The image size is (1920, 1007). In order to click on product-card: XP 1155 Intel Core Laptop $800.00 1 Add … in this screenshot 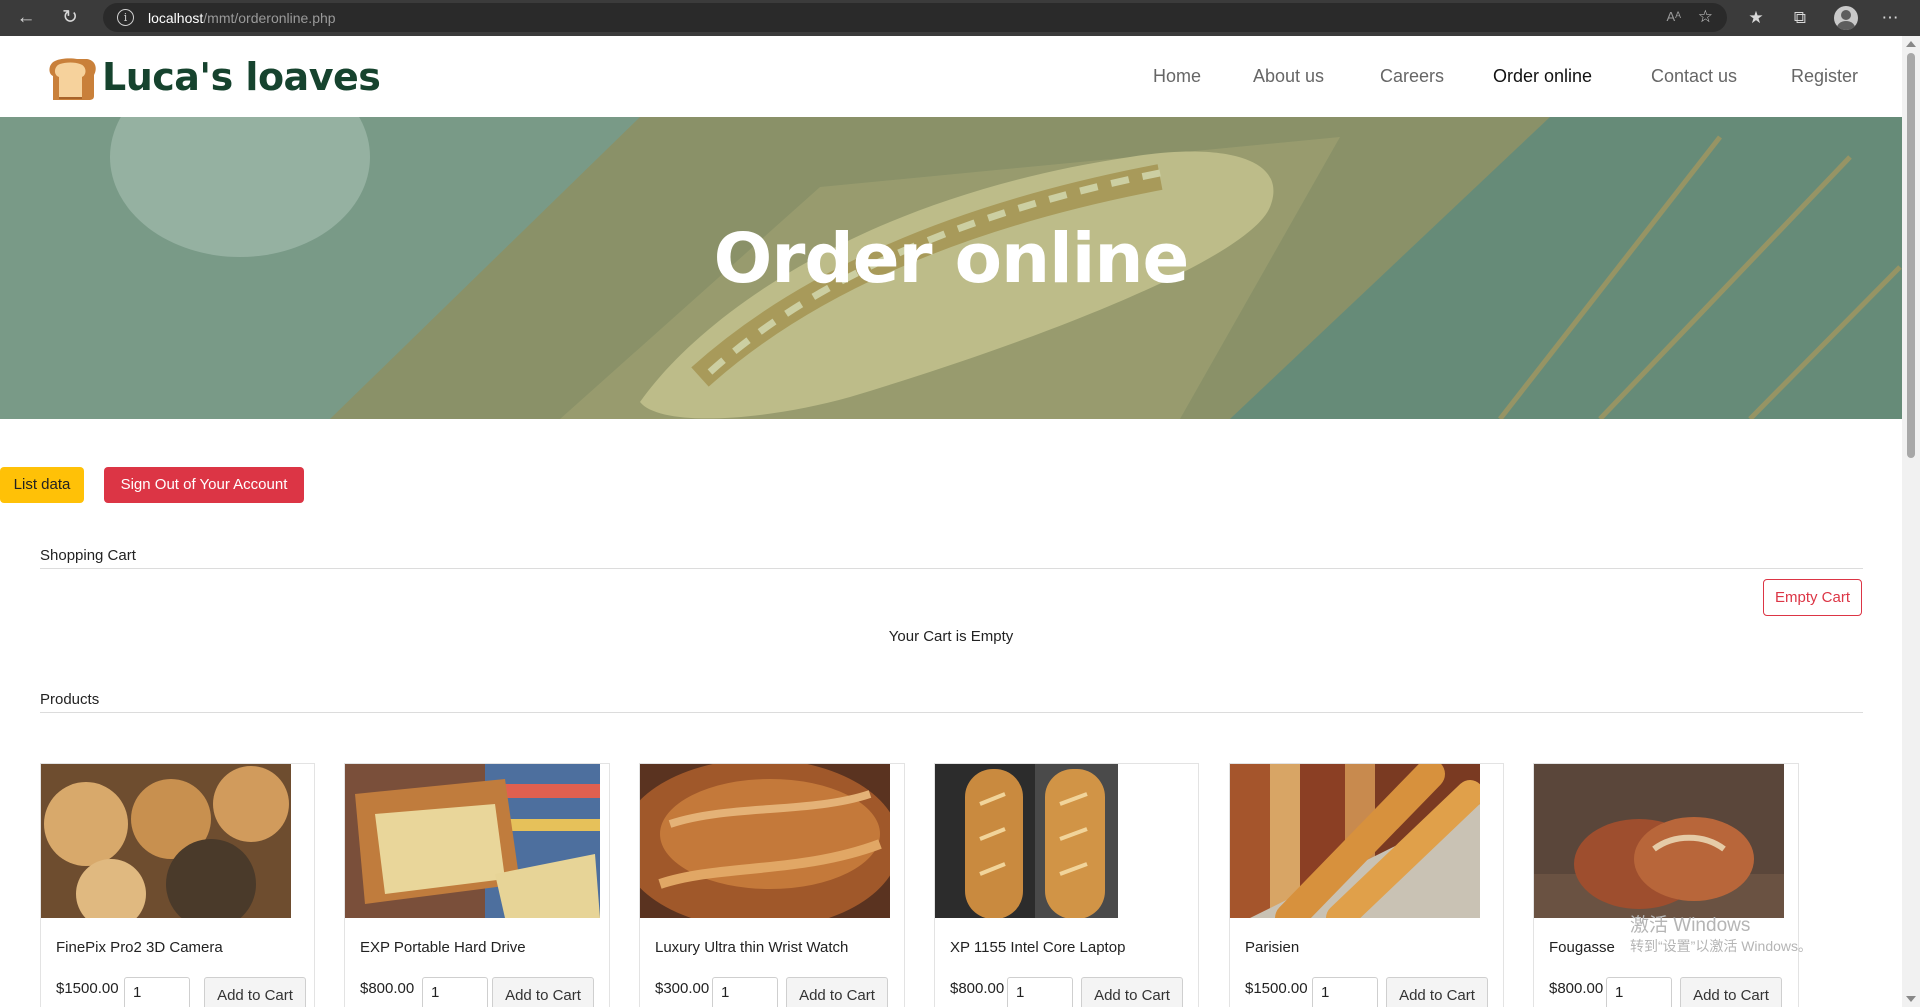, I will do `click(1066, 885)`.